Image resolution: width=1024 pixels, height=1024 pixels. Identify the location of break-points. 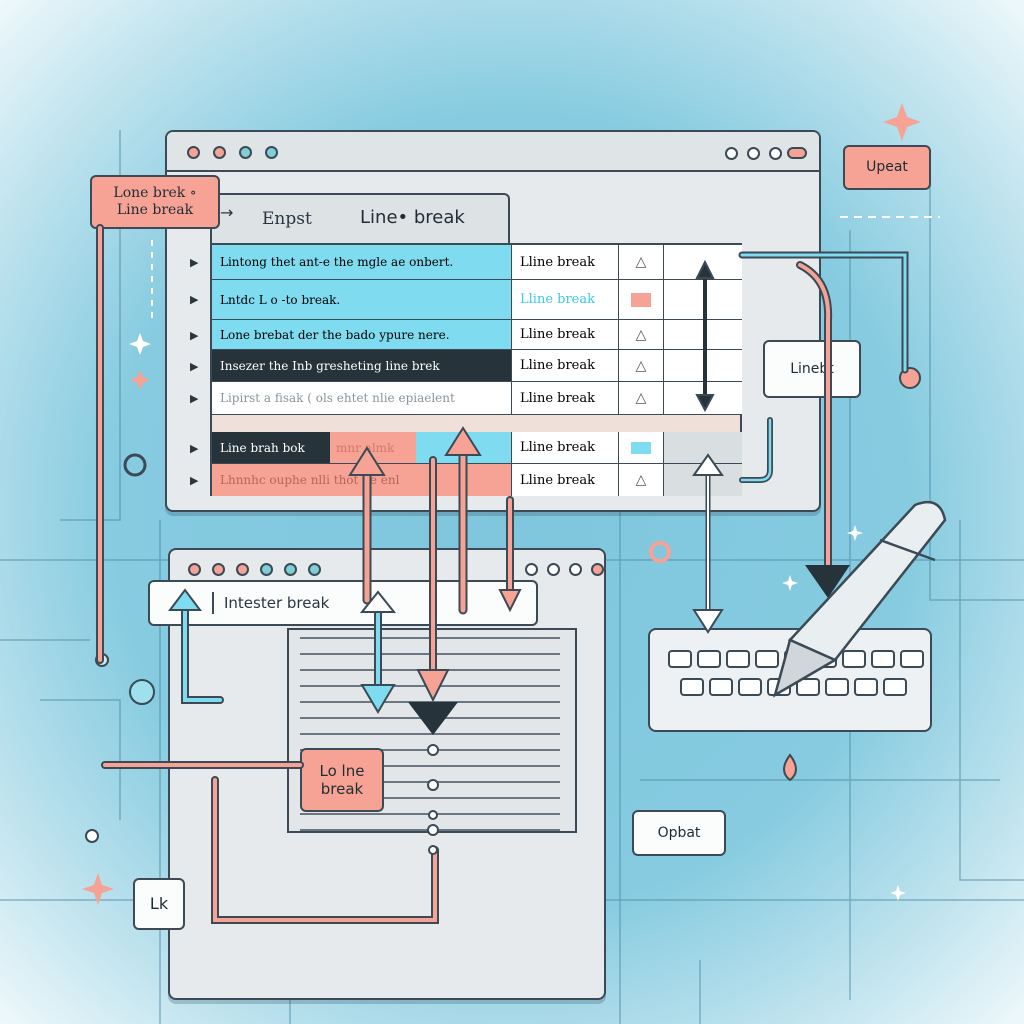
(433, 799).